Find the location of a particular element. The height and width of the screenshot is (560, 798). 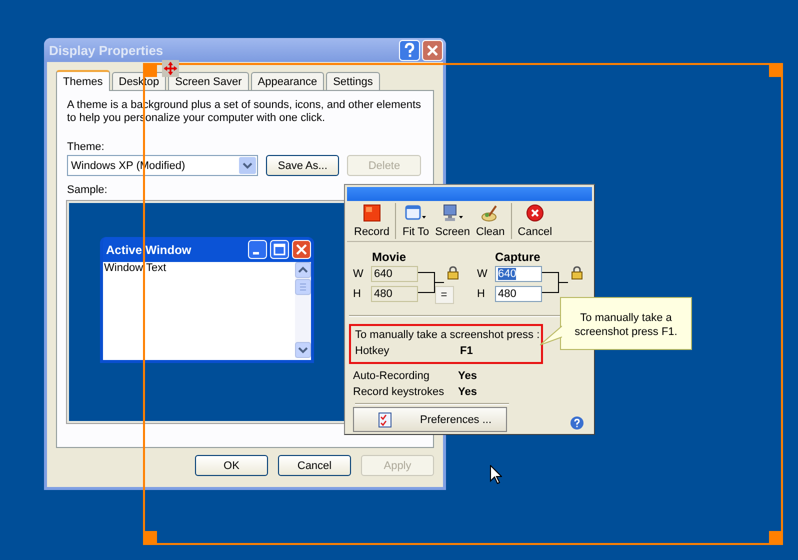

toolbar-button: Record is located at coordinates (371, 221).